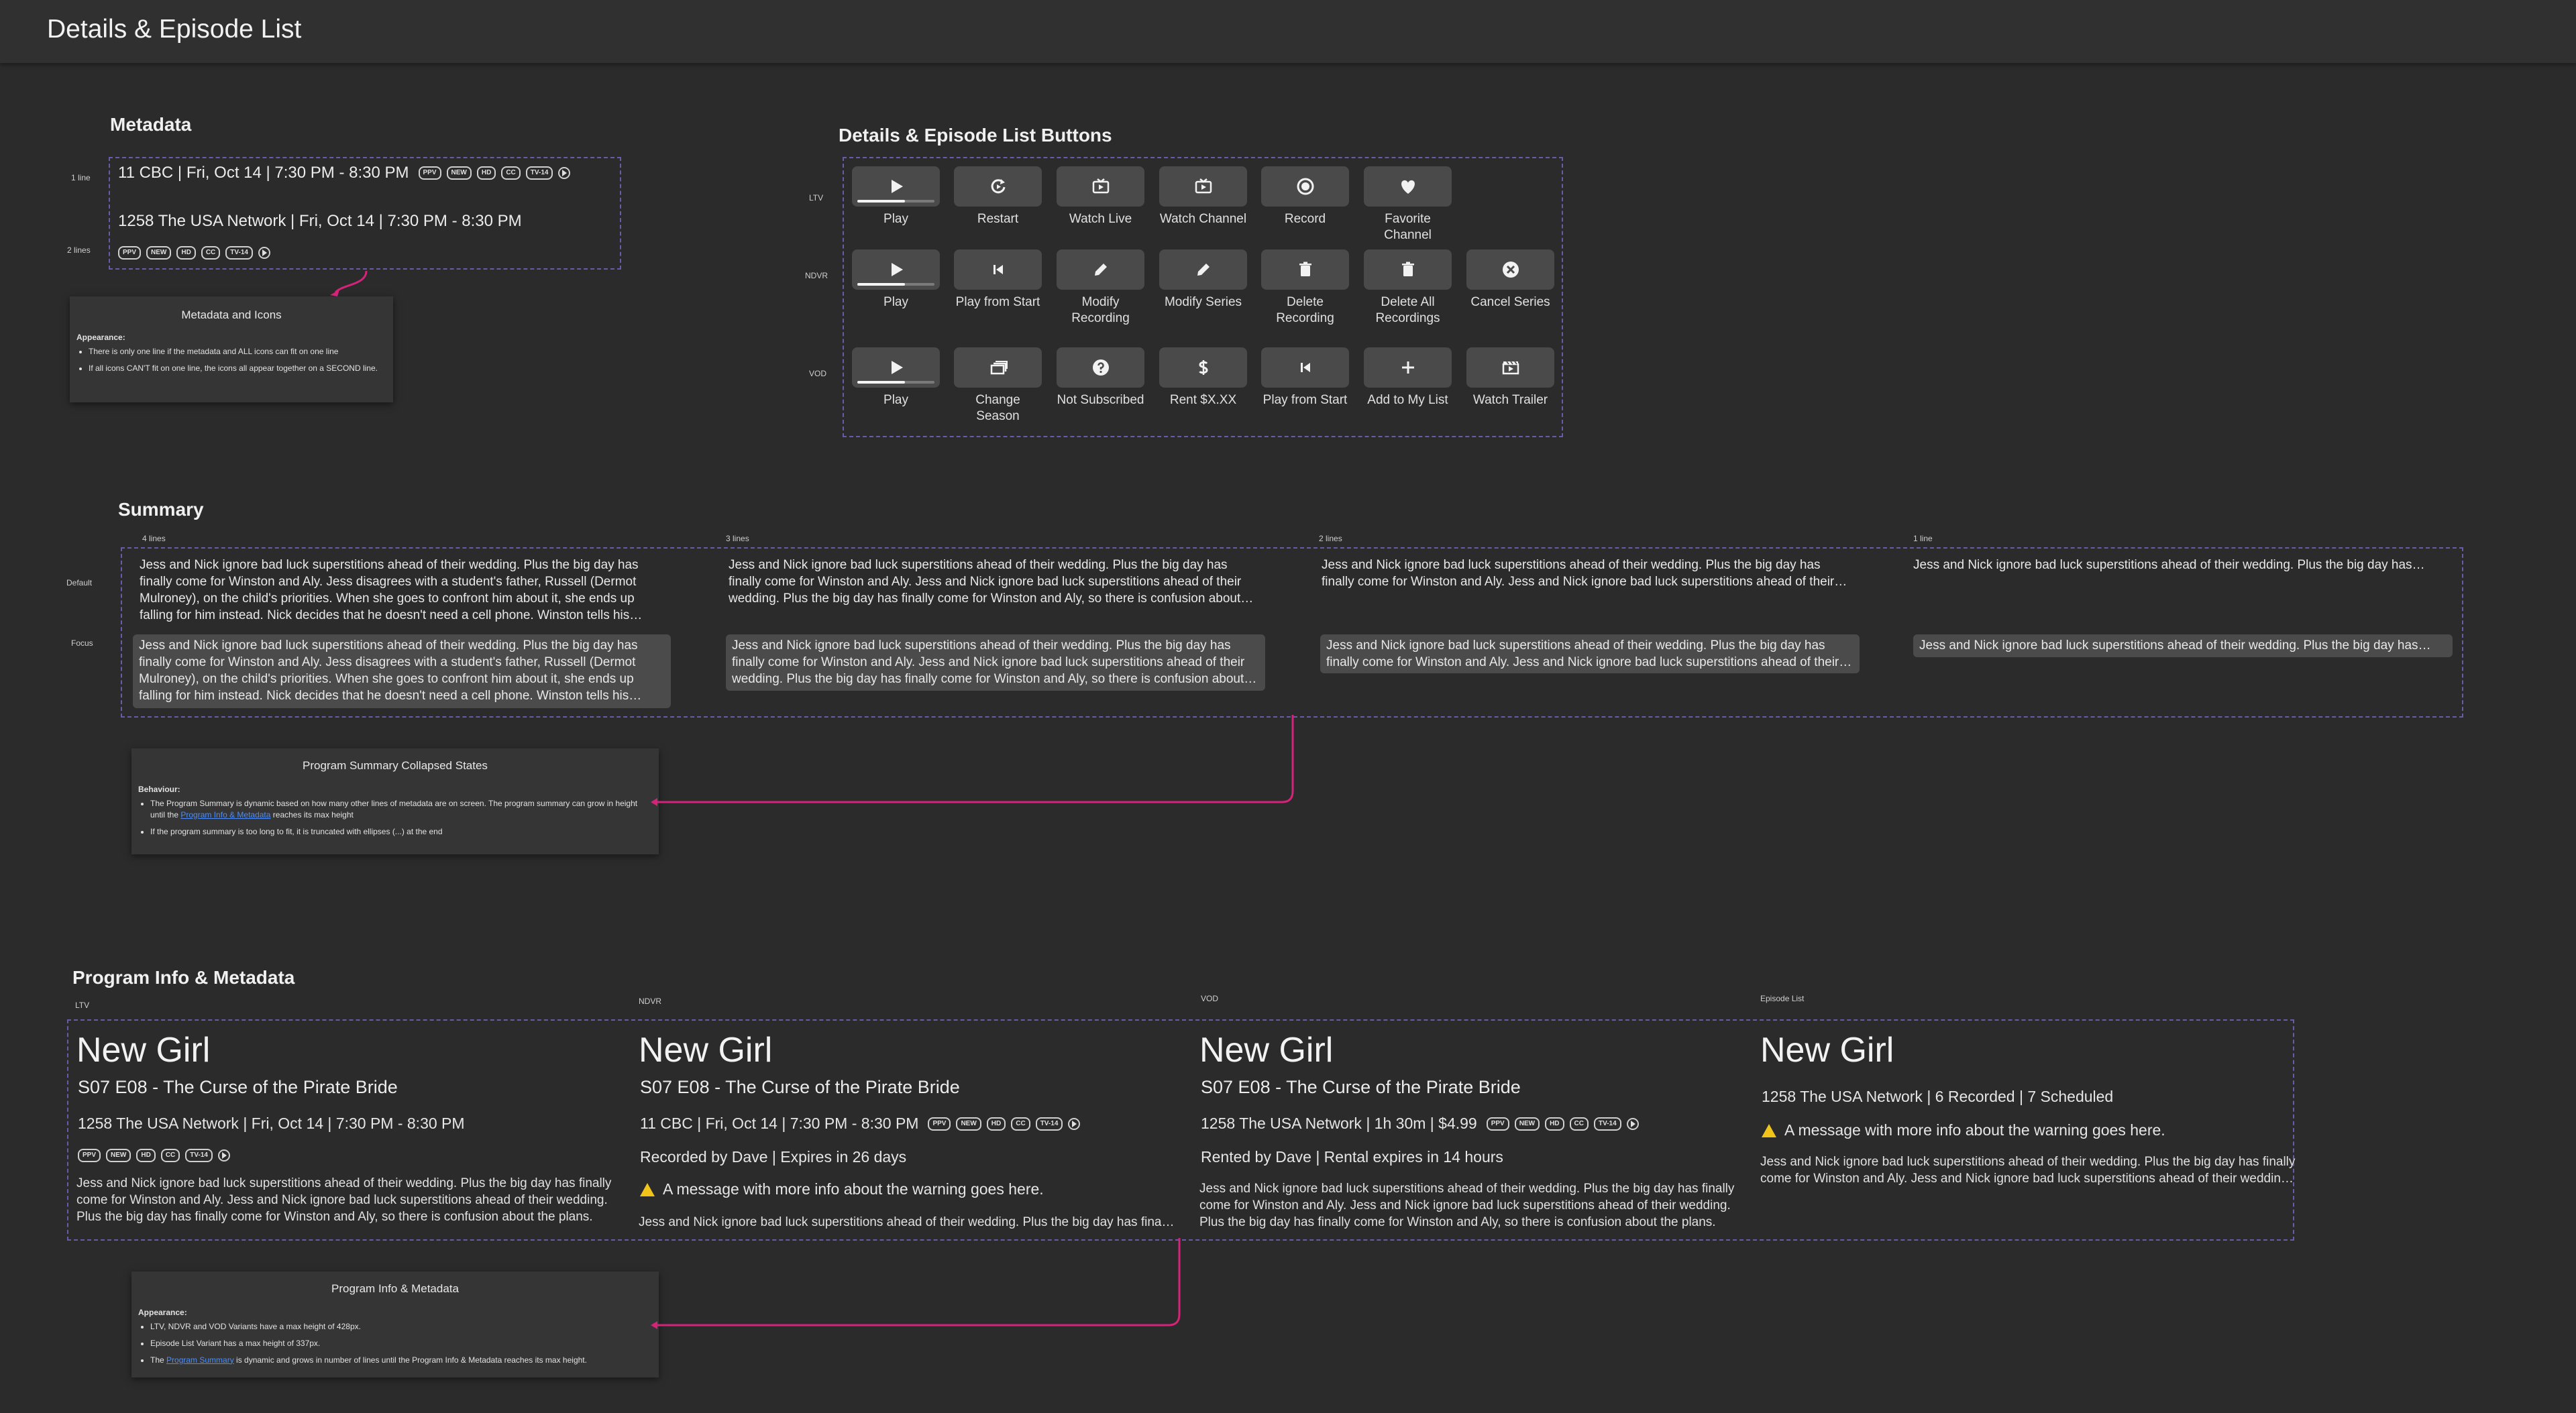 This screenshot has height=1413, width=2576. What do you see at coordinates (351, 282) in the screenshot?
I see `connector-metadata` at bounding box center [351, 282].